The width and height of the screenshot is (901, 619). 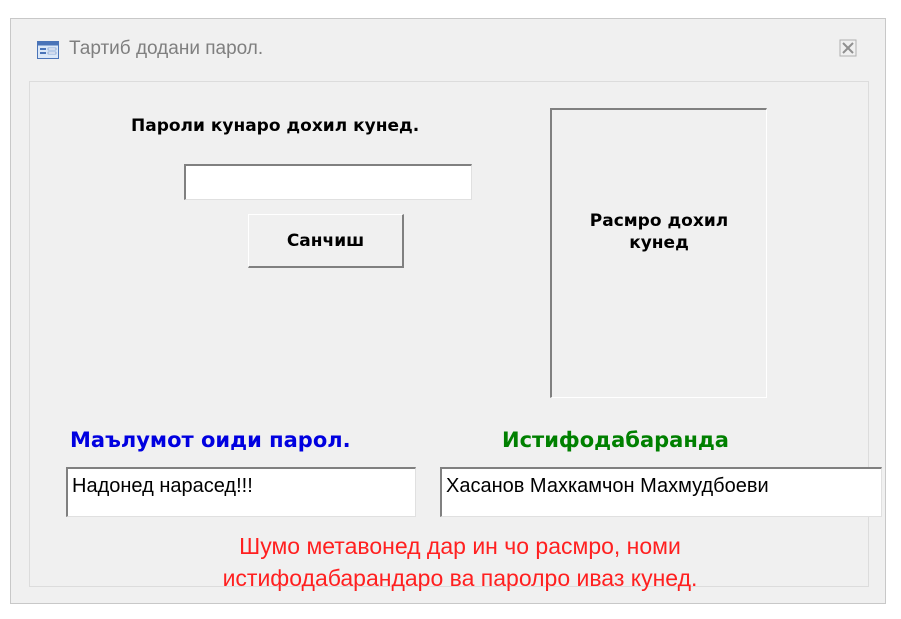 I want to click on user-field: Хасанов Махкамчон Махмудбоеви, so click(x=661, y=492).